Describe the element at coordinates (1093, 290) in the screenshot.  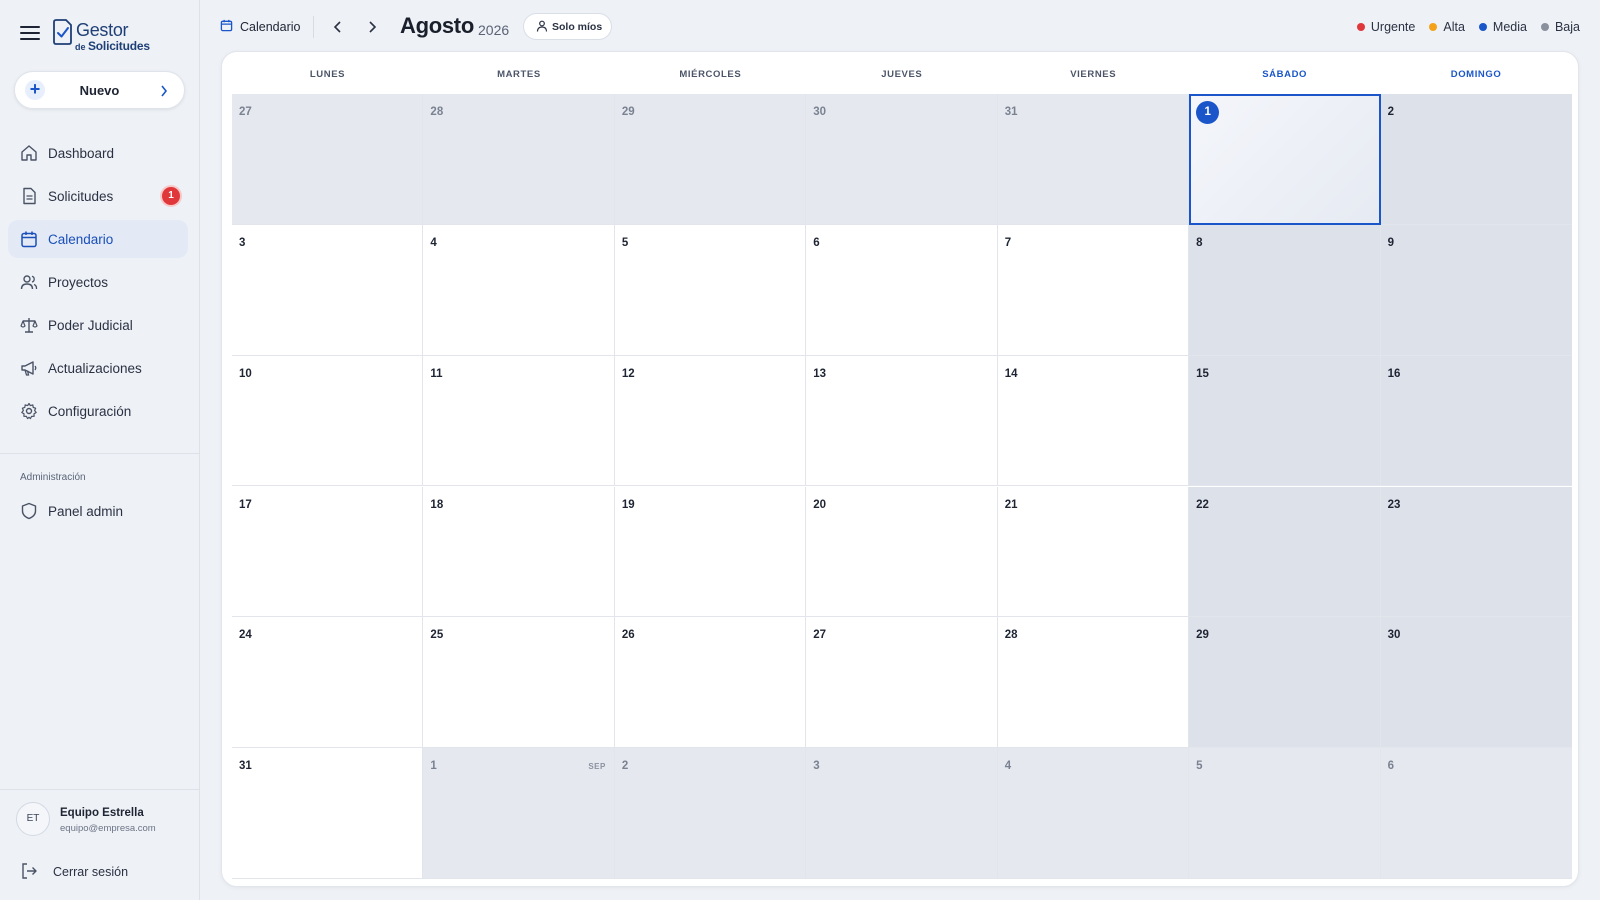
I see `calendar-day: 7` at that location.